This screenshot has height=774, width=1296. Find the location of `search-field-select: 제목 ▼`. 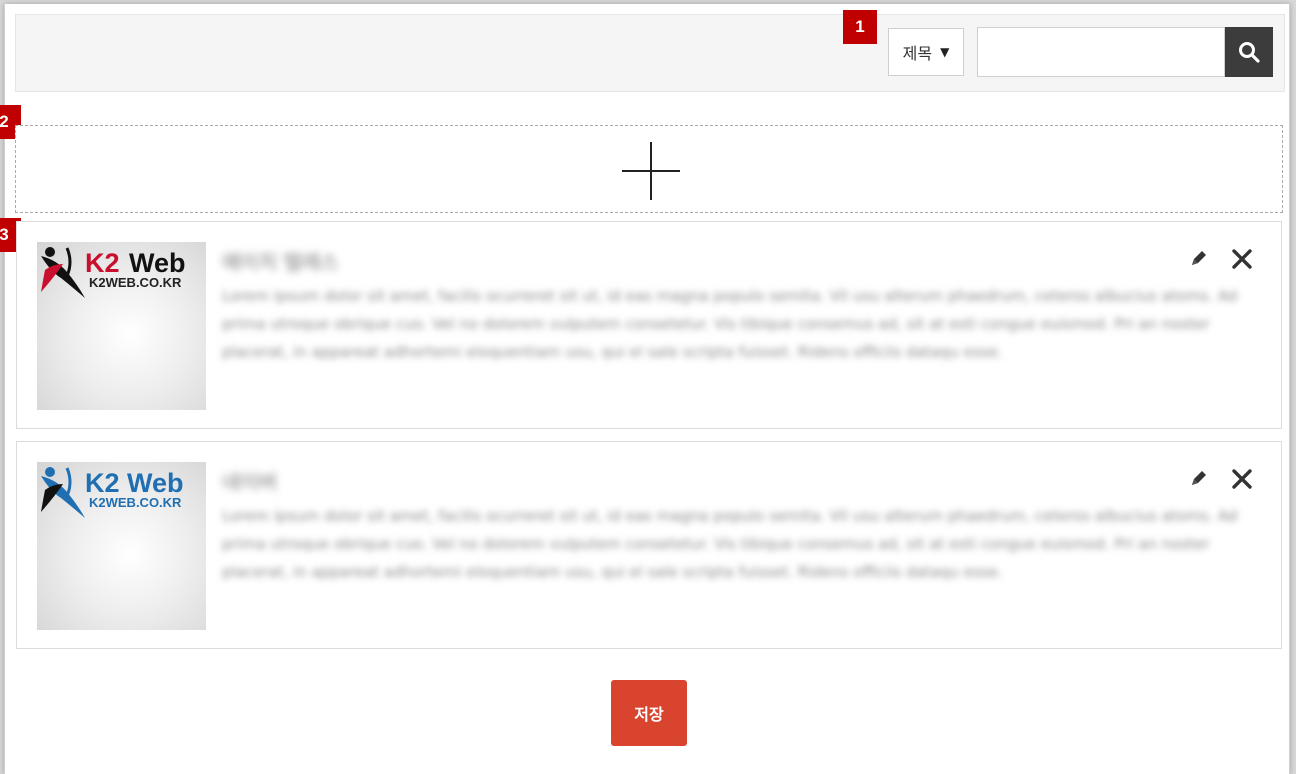

search-field-select: 제목 ▼ is located at coordinates (926, 52).